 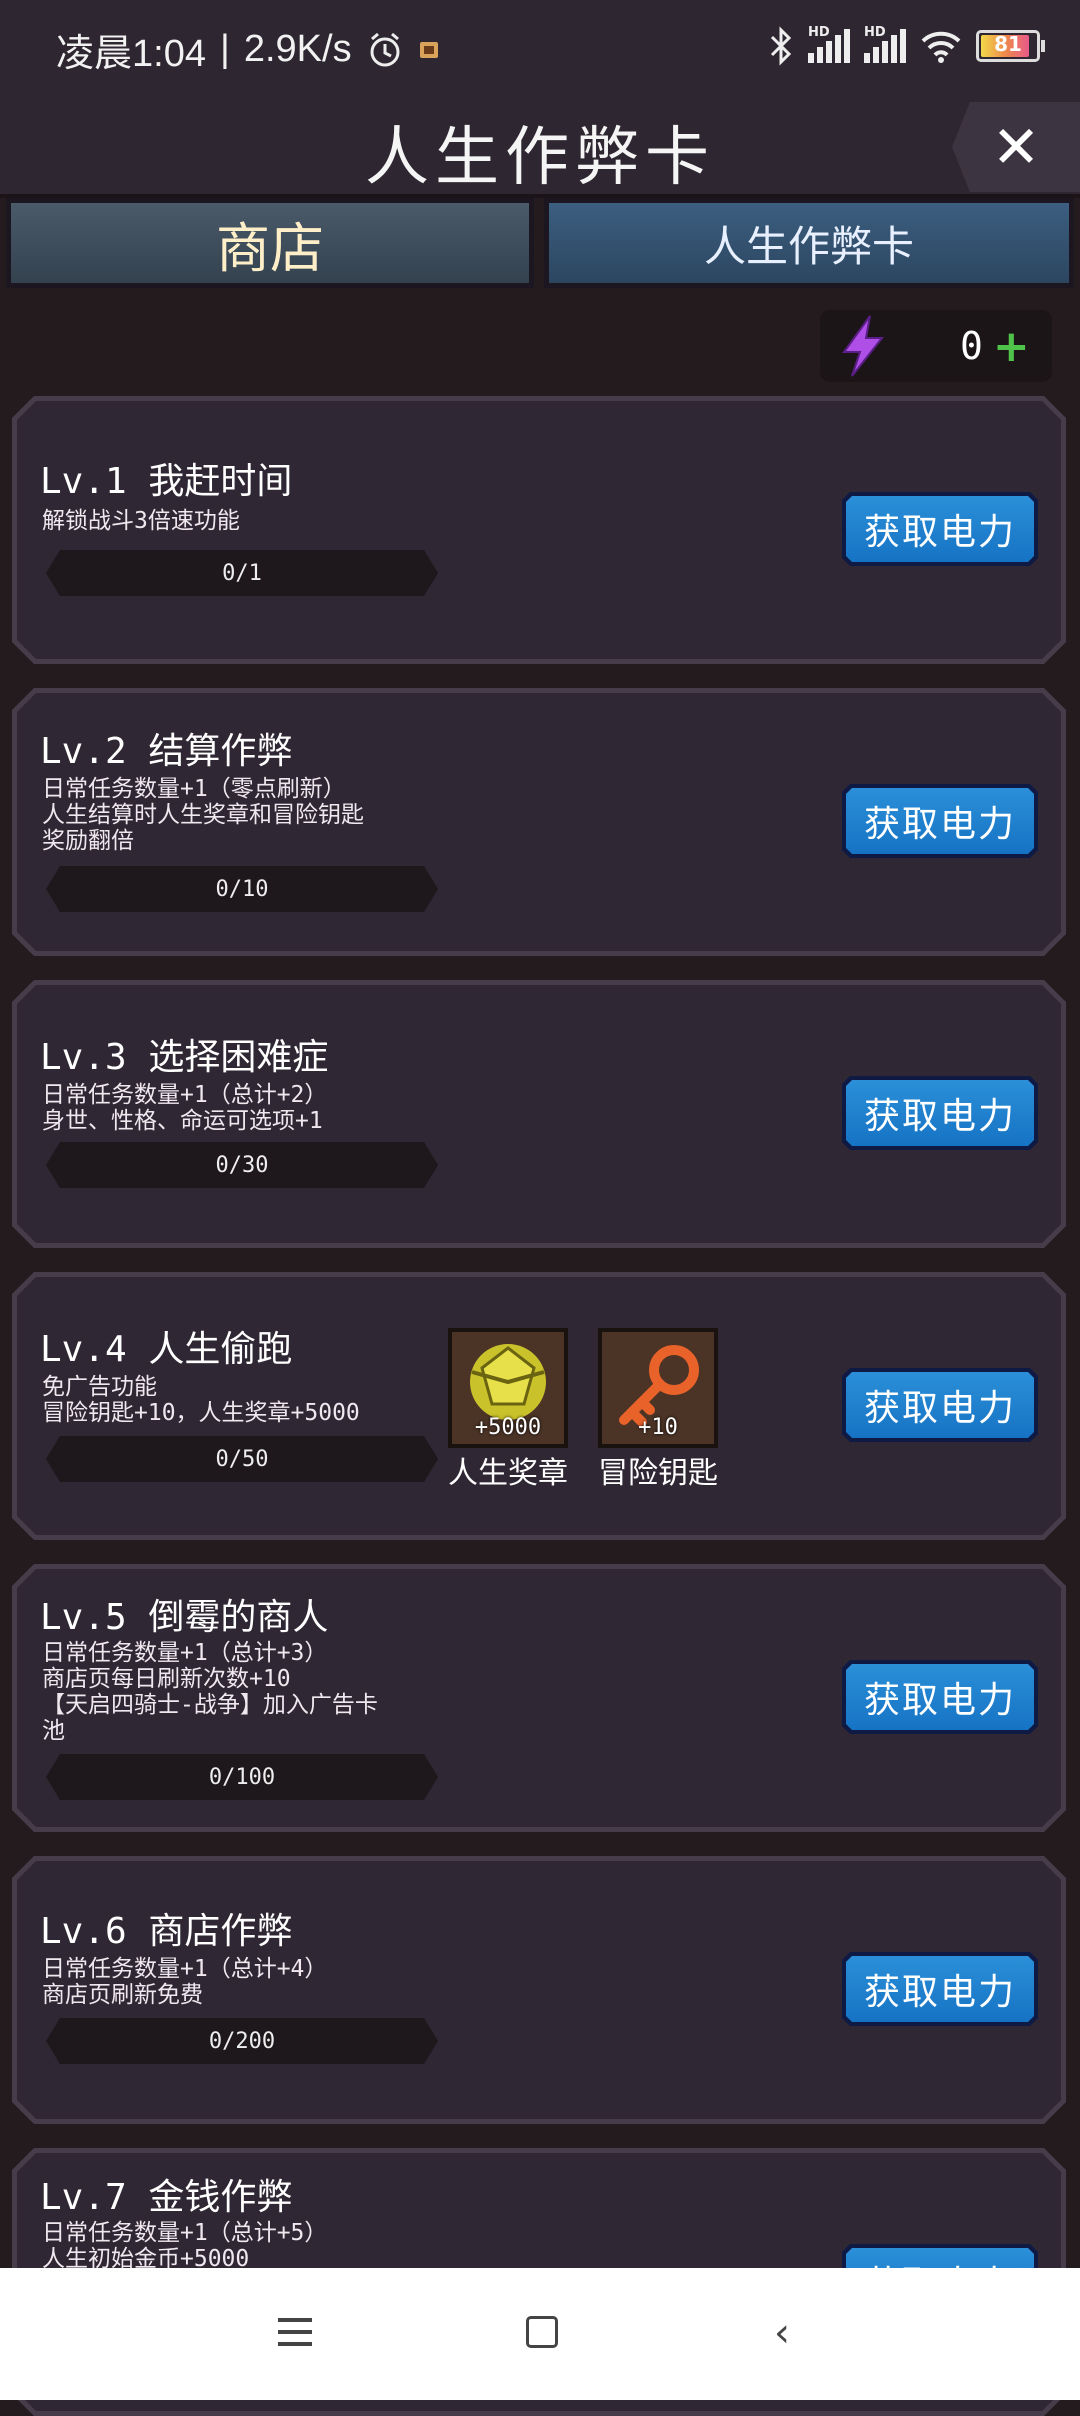 I want to click on card-description: 日常任务数量+1（总计+5） 人生初始金币+5000, so click(x=185, y=2246).